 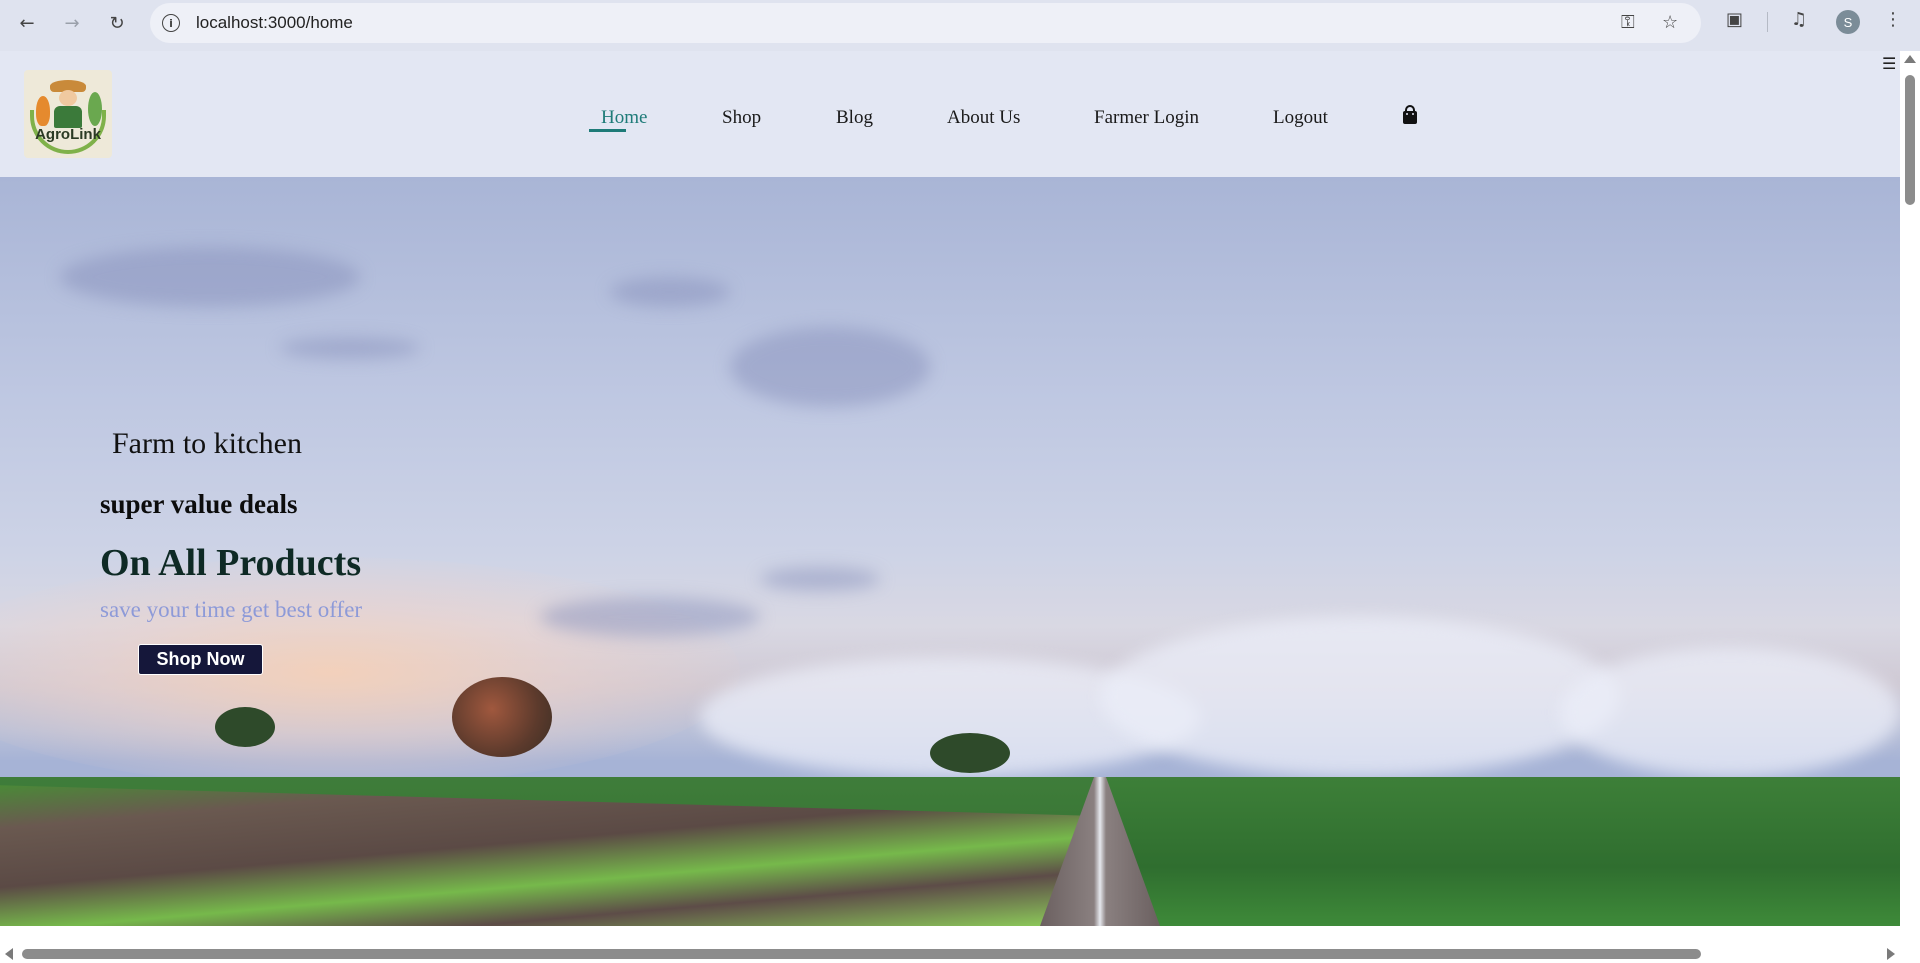 What do you see at coordinates (1889, 63) in the screenshot?
I see `side-panel-toggle-icon: ☰` at bounding box center [1889, 63].